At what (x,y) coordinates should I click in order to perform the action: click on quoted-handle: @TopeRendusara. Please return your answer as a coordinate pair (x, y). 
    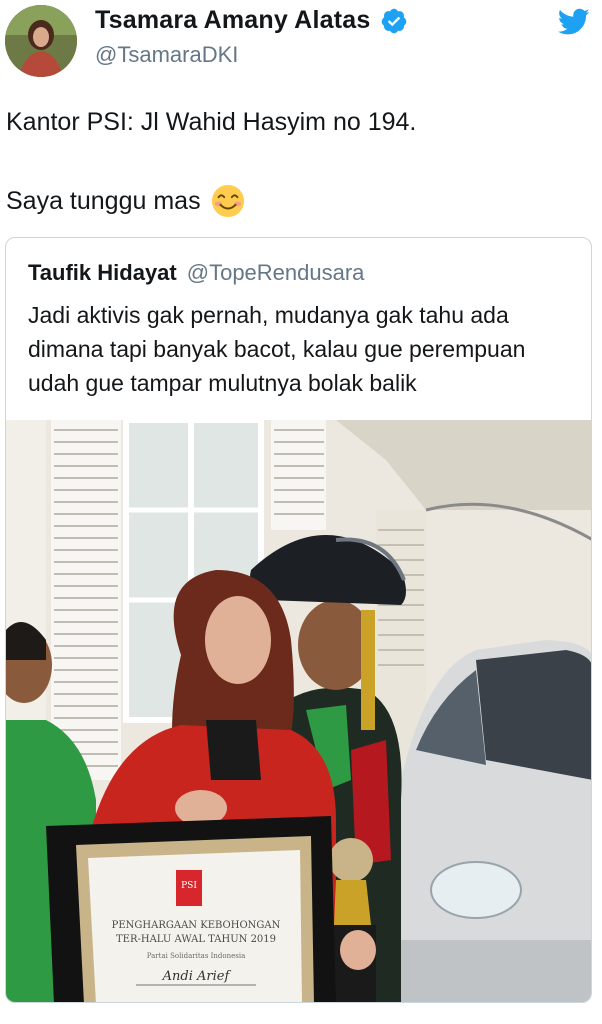
    Looking at the image, I should click on (276, 273).